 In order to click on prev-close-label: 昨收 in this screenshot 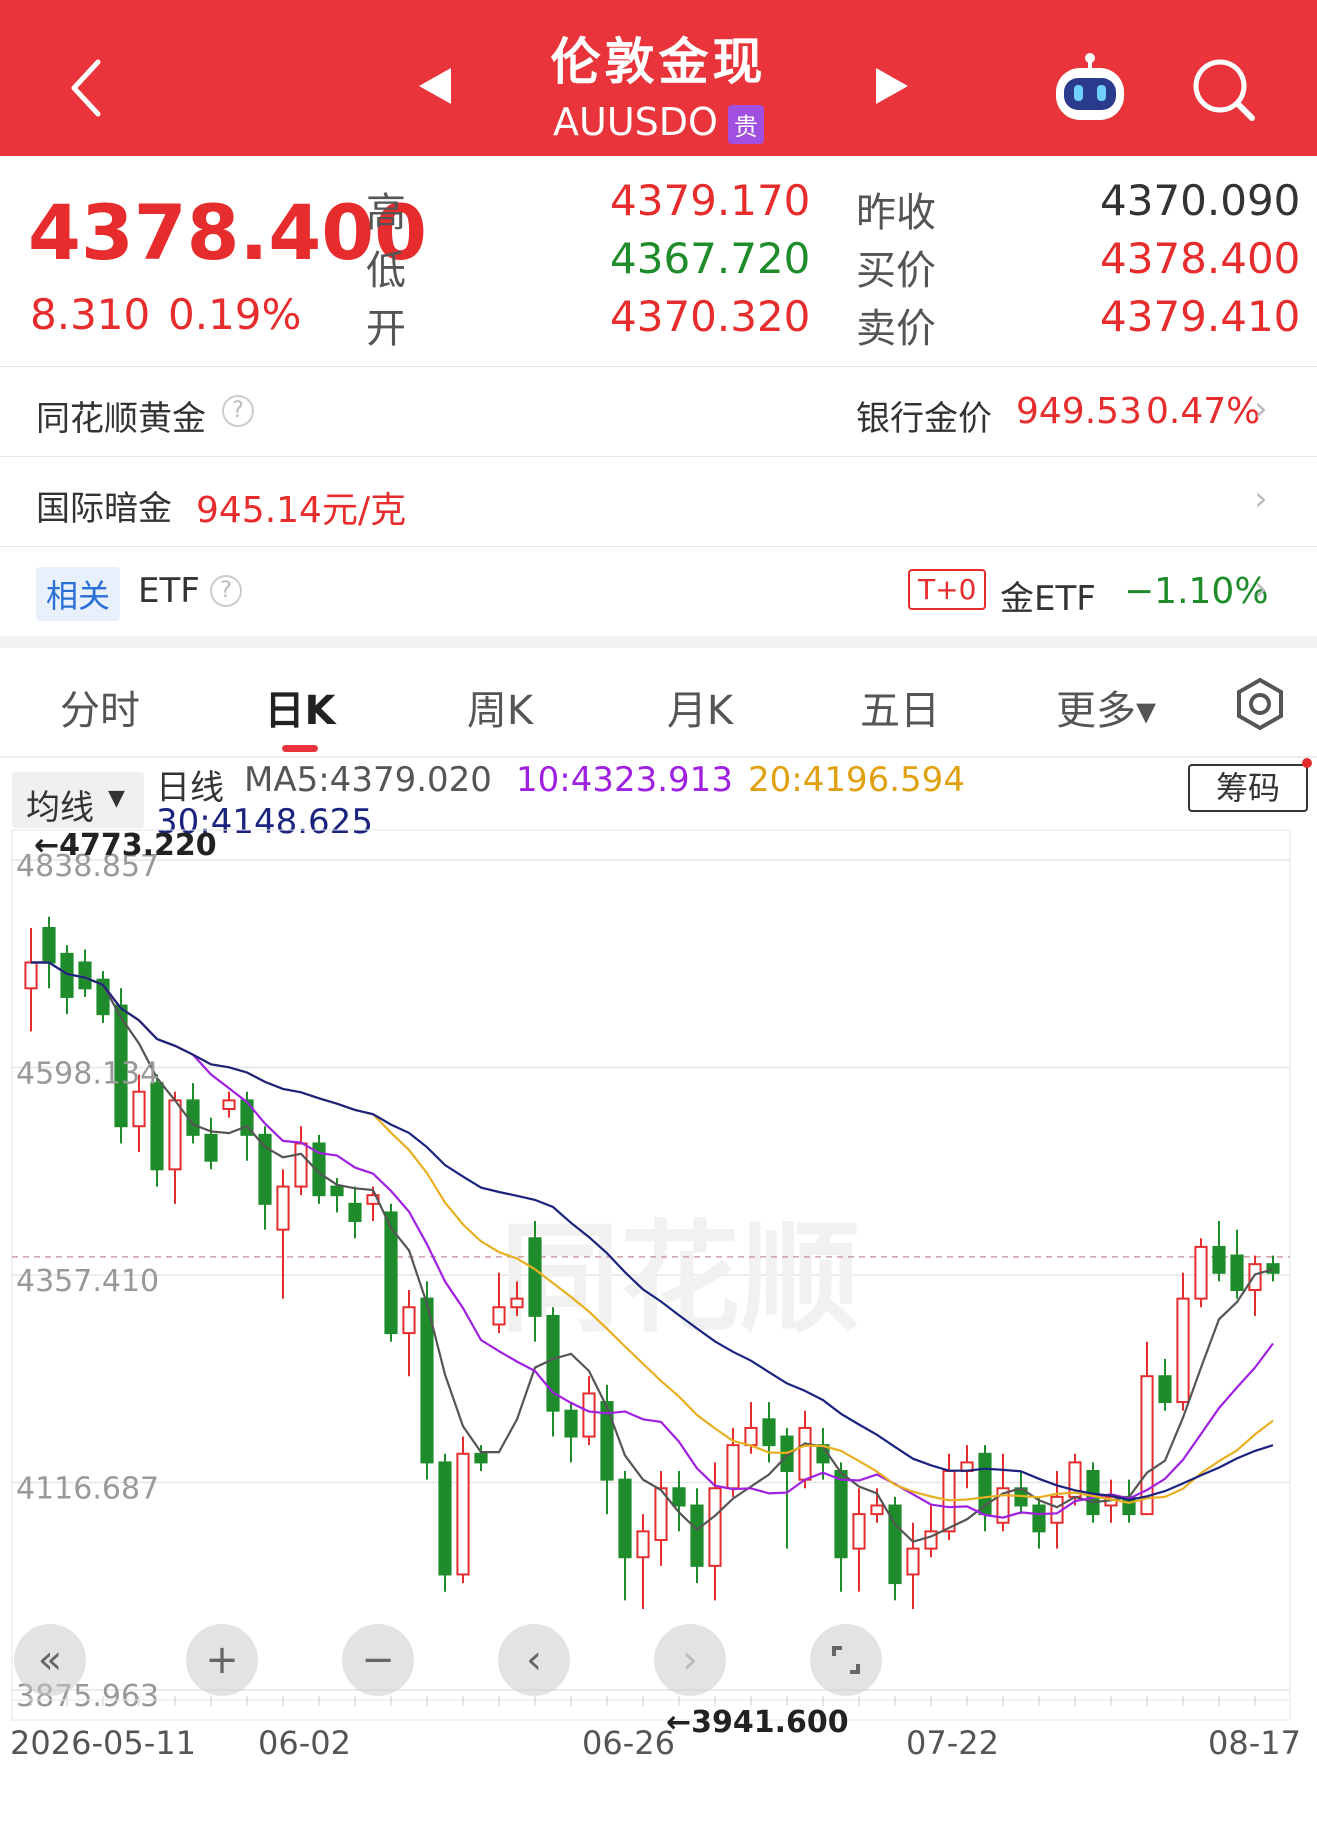, I will do `click(896, 213)`.